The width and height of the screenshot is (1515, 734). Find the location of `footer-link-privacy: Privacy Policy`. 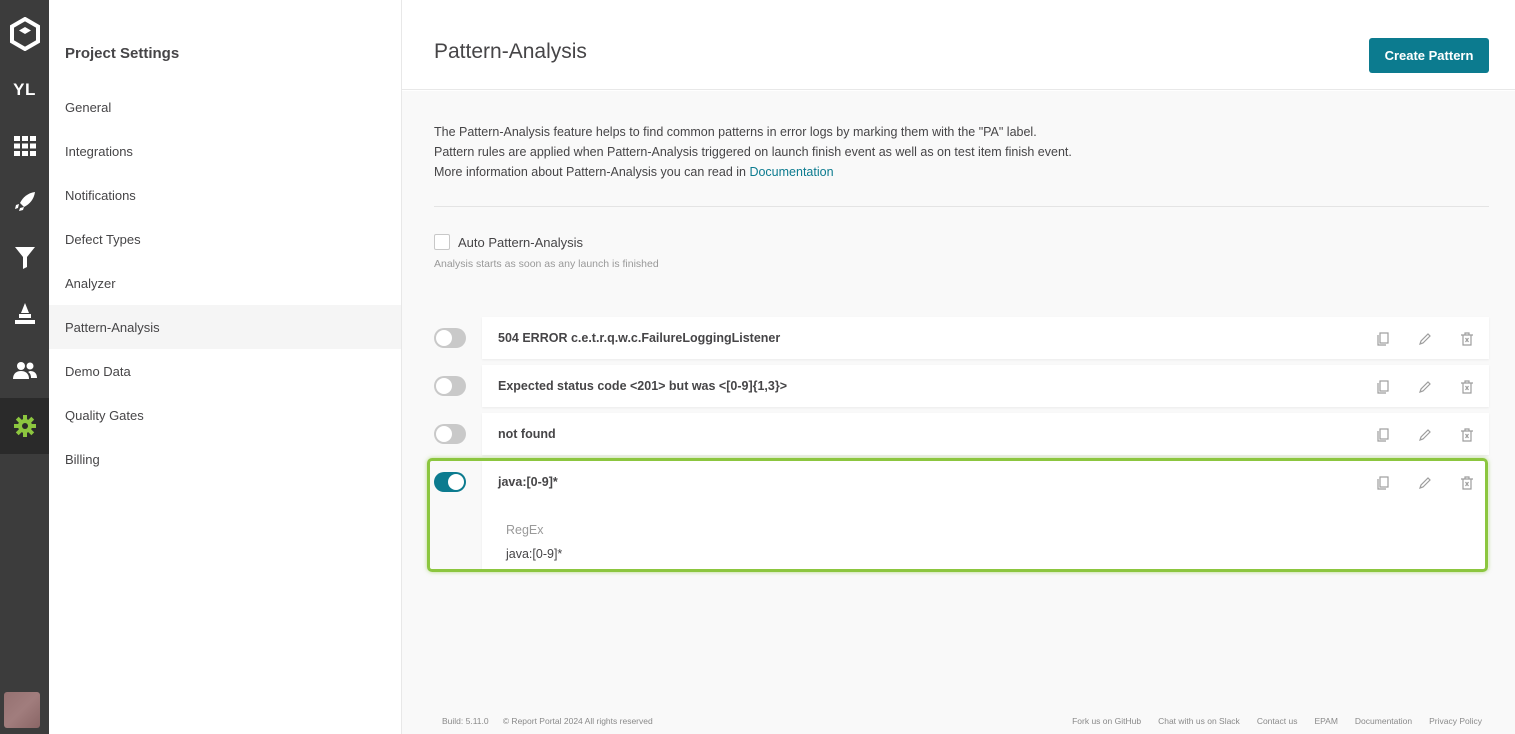

footer-link-privacy: Privacy Policy is located at coordinates (1455, 721).